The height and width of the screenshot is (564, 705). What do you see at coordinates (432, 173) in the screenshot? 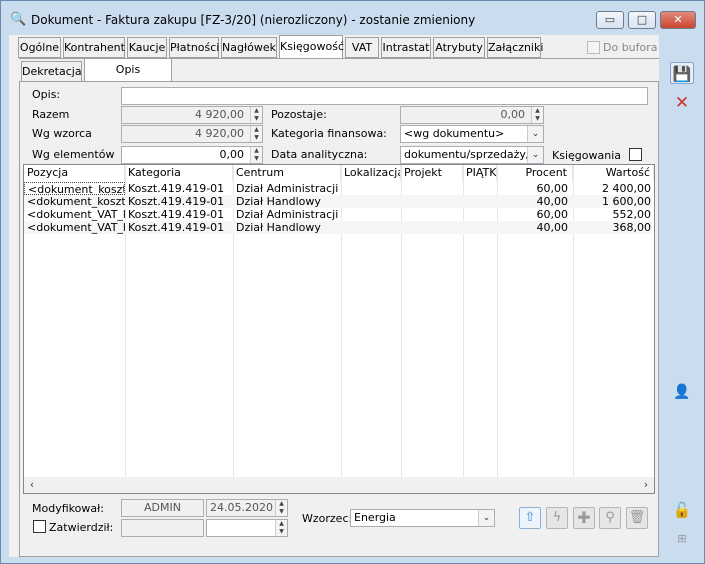
I see `column-header-projekt: Projekt` at bounding box center [432, 173].